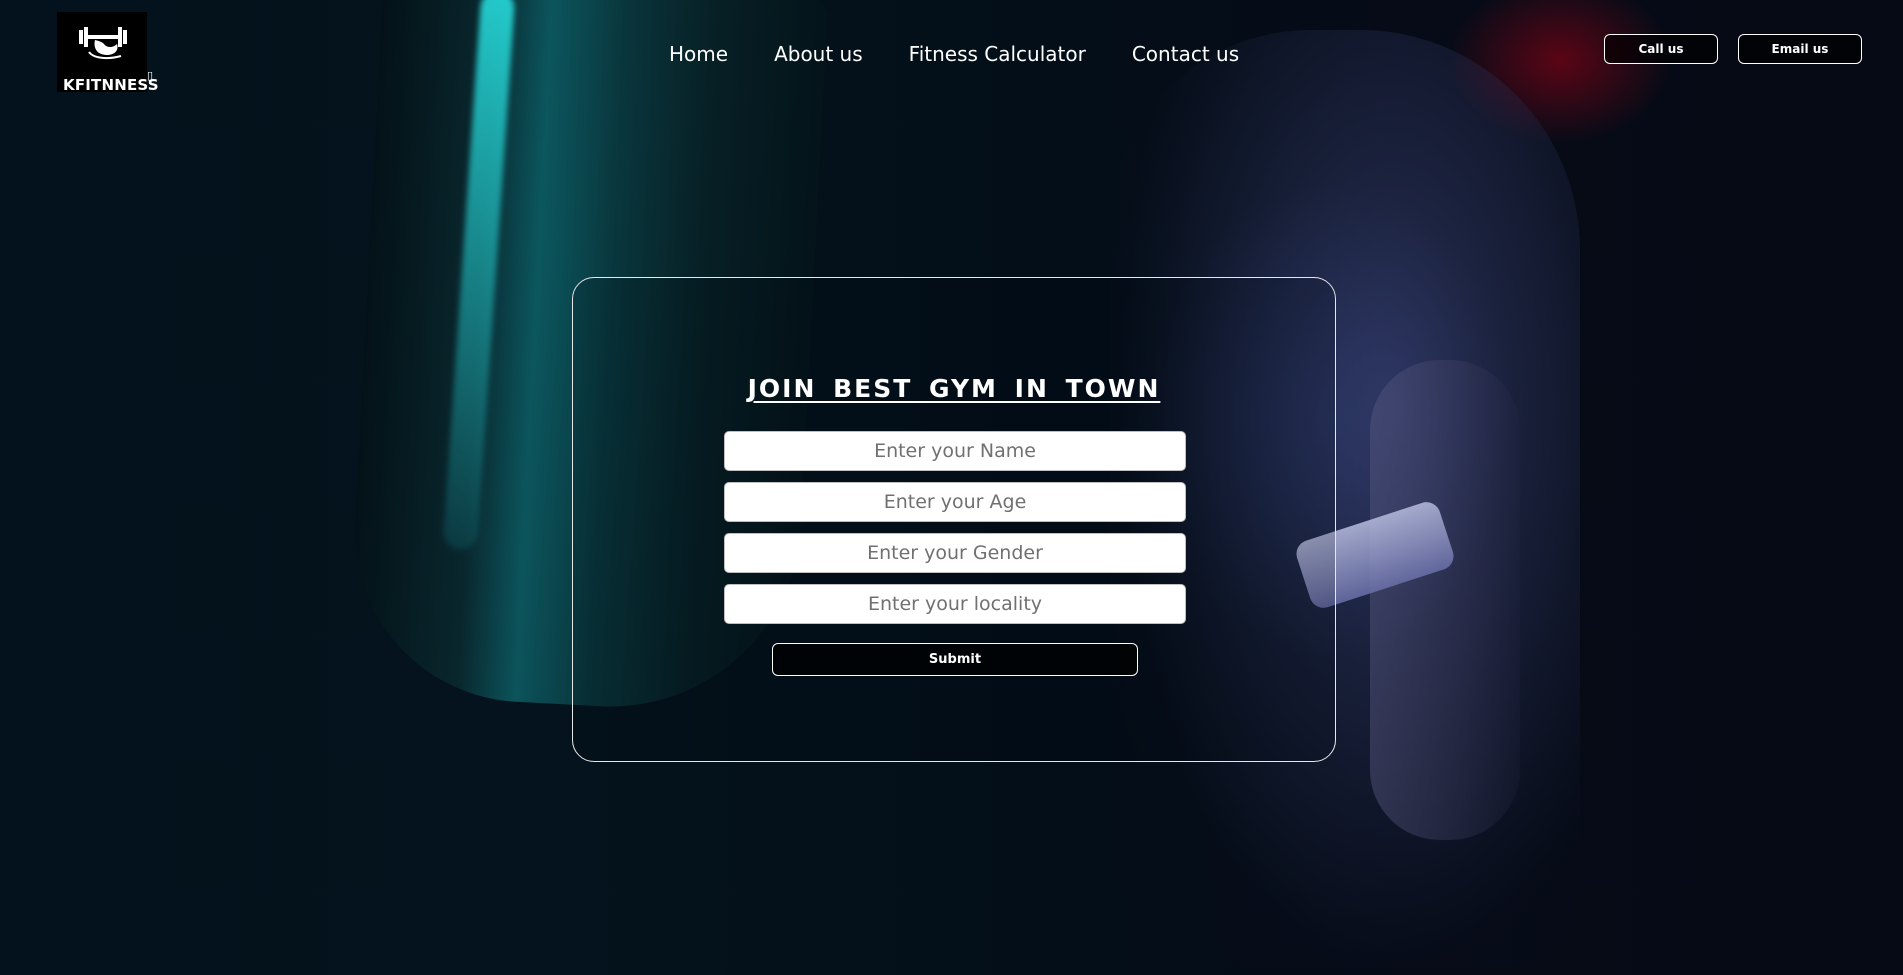  What do you see at coordinates (1661, 49) in the screenshot?
I see `call-us-button: Call us` at bounding box center [1661, 49].